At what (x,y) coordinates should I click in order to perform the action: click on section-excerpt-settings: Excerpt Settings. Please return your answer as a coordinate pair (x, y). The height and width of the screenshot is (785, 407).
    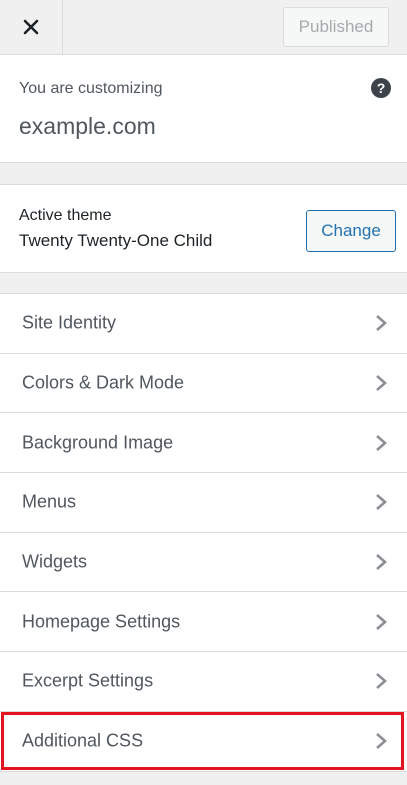
    Looking at the image, I should click on (203, 682).